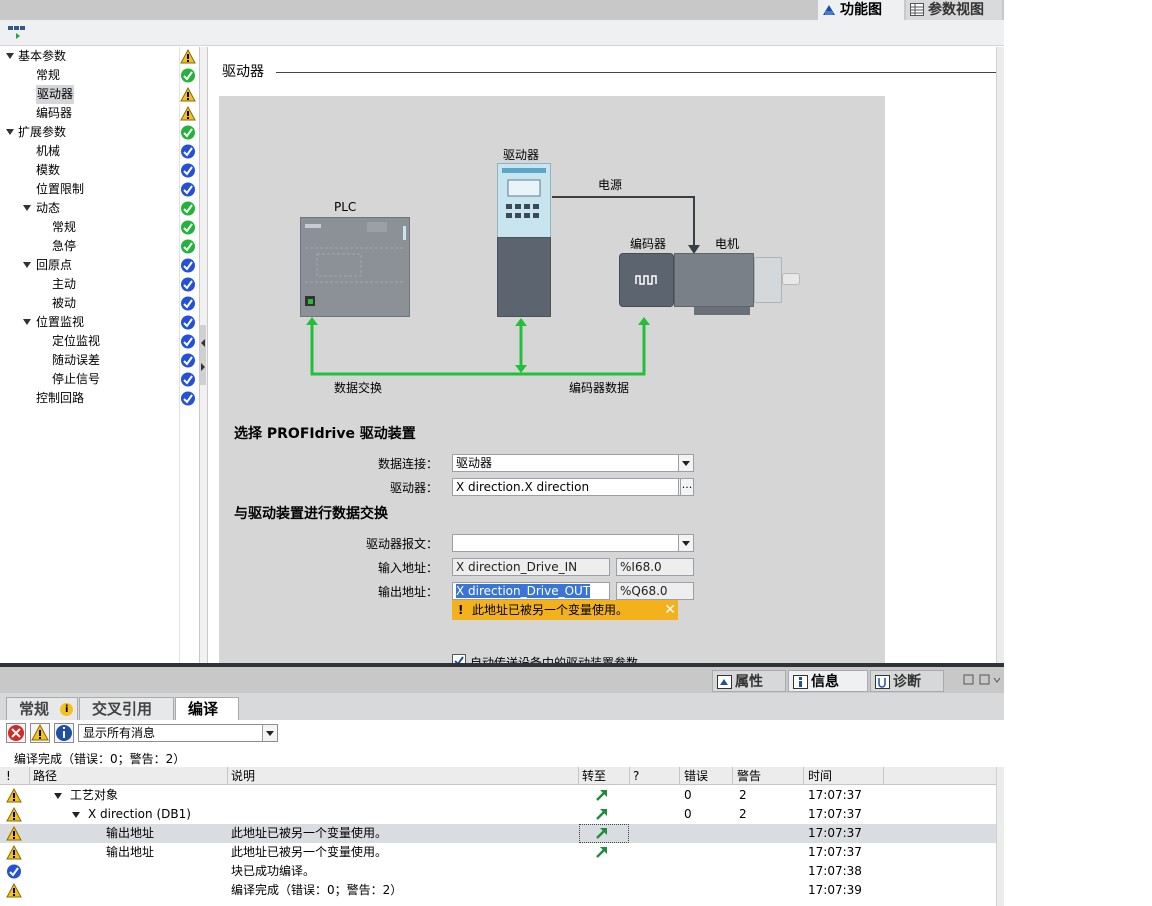 The height and width of the screenshot is (906, 1152). I want to click on tree-item: 停止信号, so click(100, 379).